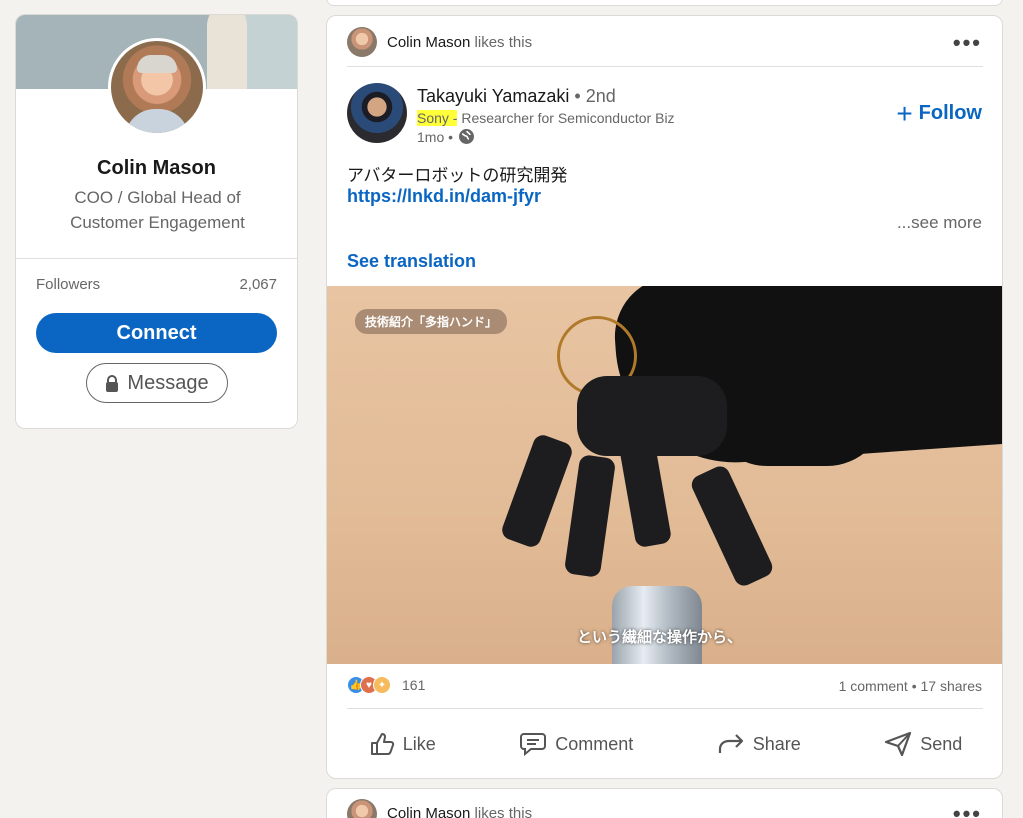 This screenshot has height=818, width=1023. I want to click on share-arrow-icon, so click(731, 744).